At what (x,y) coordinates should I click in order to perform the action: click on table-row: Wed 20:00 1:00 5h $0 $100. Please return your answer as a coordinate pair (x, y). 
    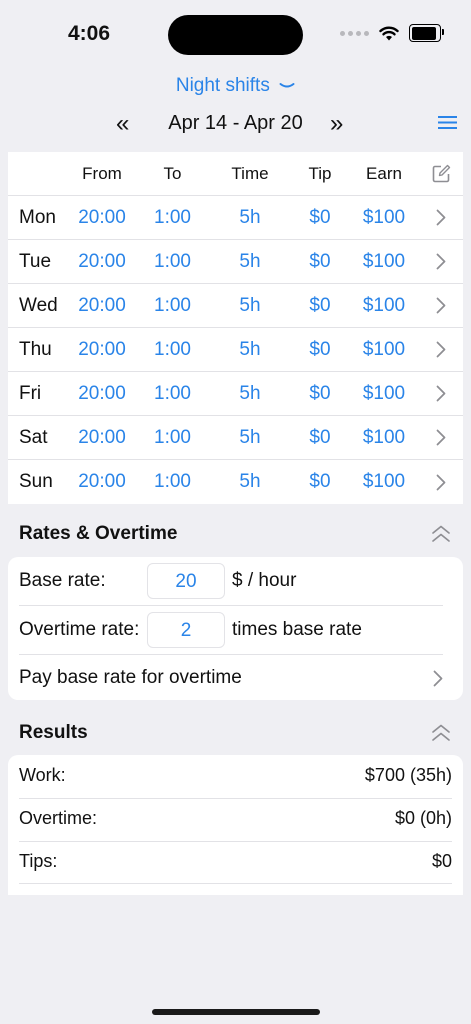
    Looking at the image, I should click on (235, 306).